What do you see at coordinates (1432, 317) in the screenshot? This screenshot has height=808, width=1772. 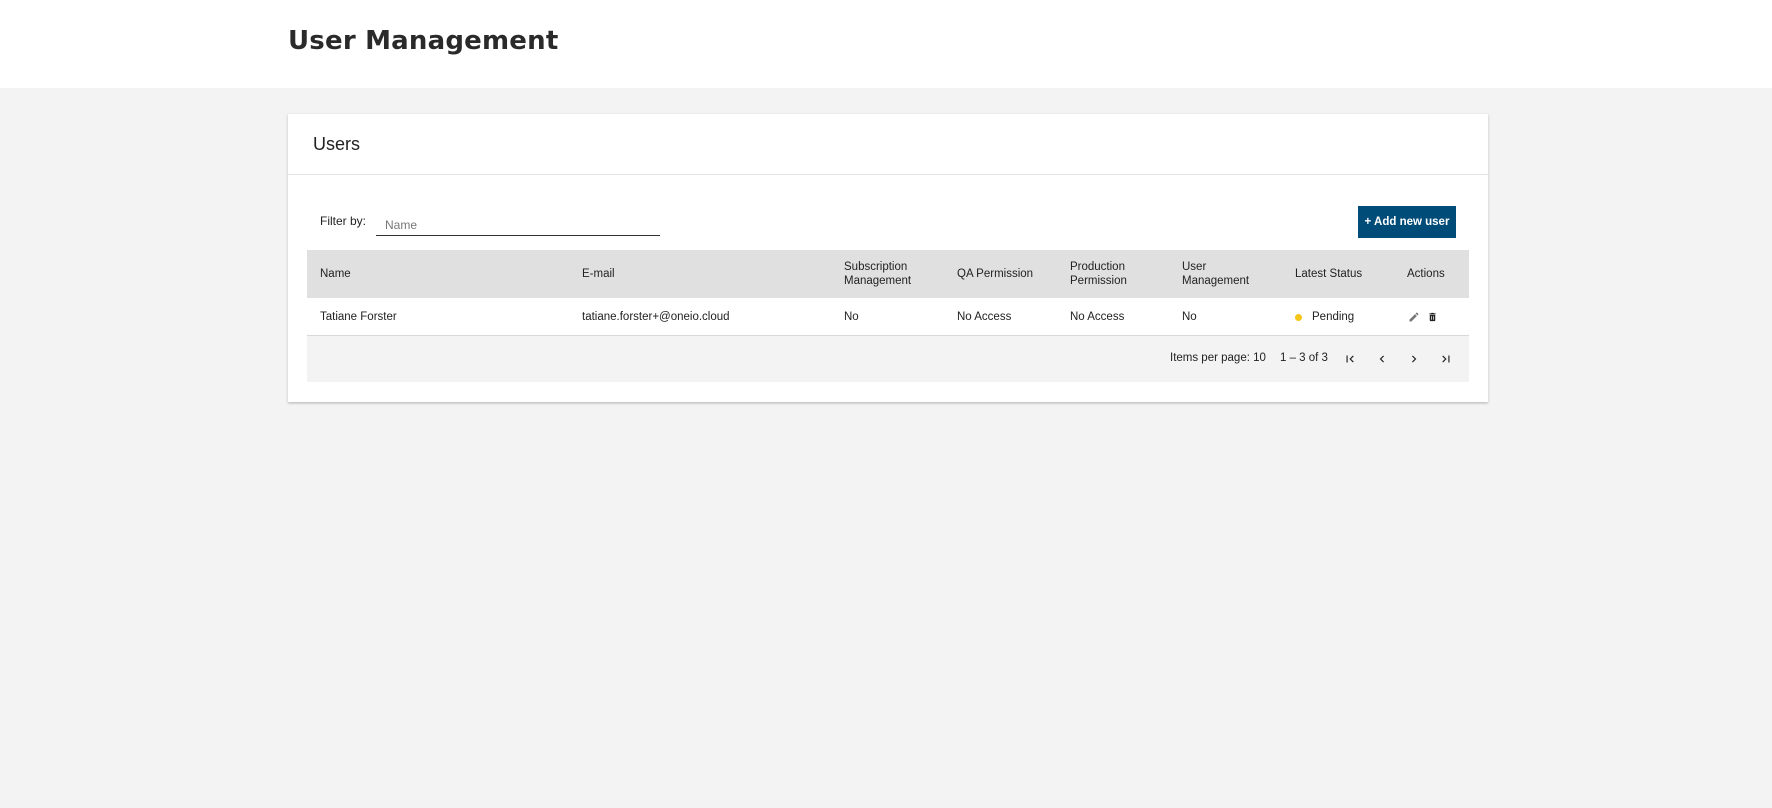 I see `delete-icon` at bounding box center [1432, 317].